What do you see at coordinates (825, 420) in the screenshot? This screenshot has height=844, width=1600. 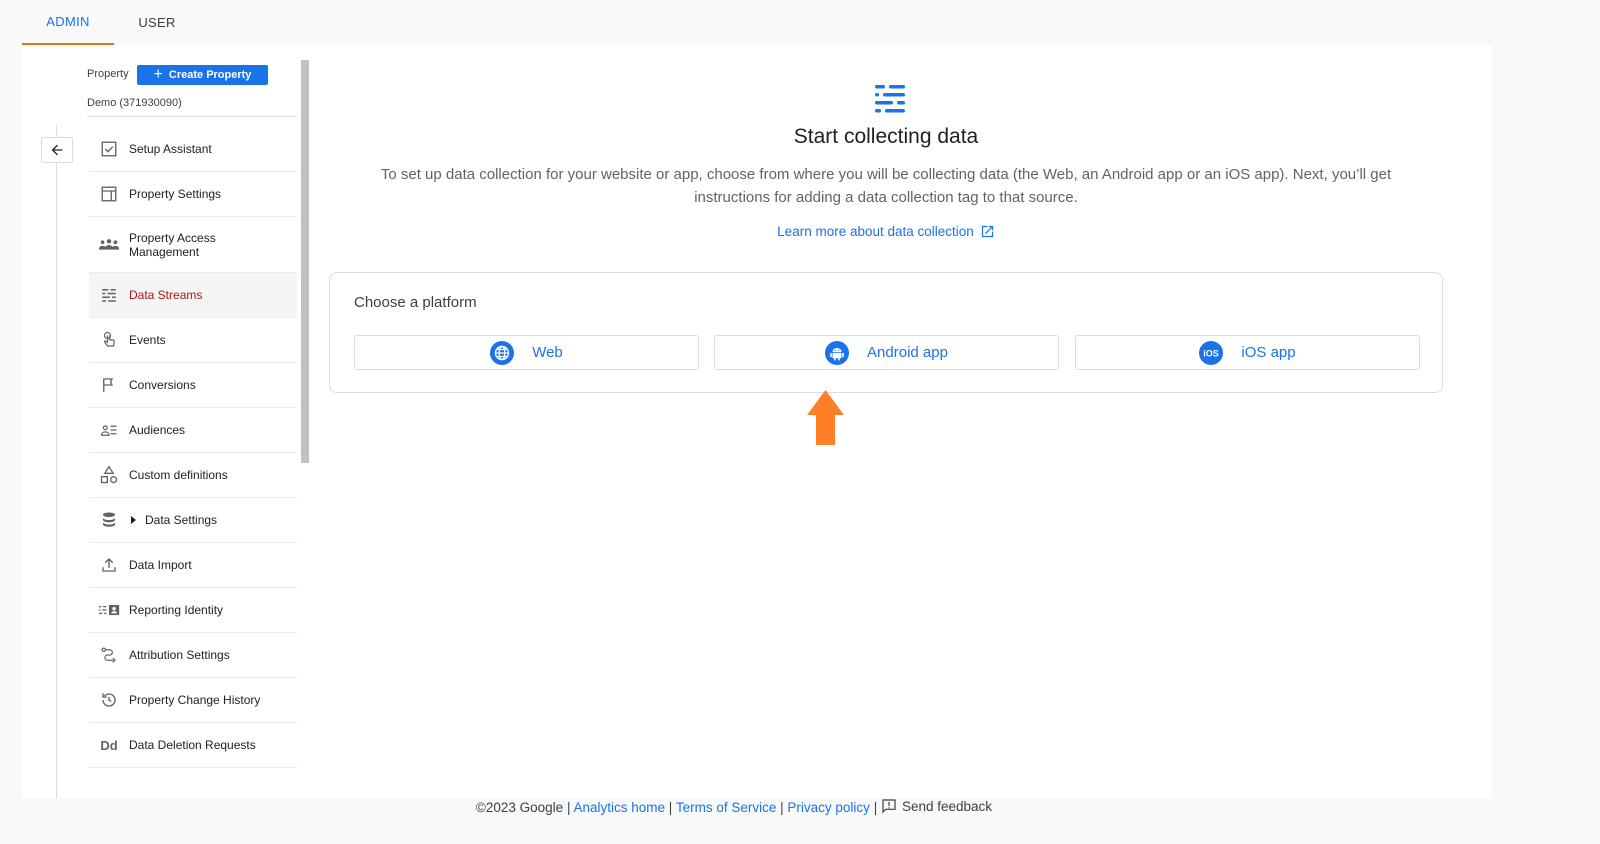 I see `arrow-up-indicator` at bounding box center [825, 420].